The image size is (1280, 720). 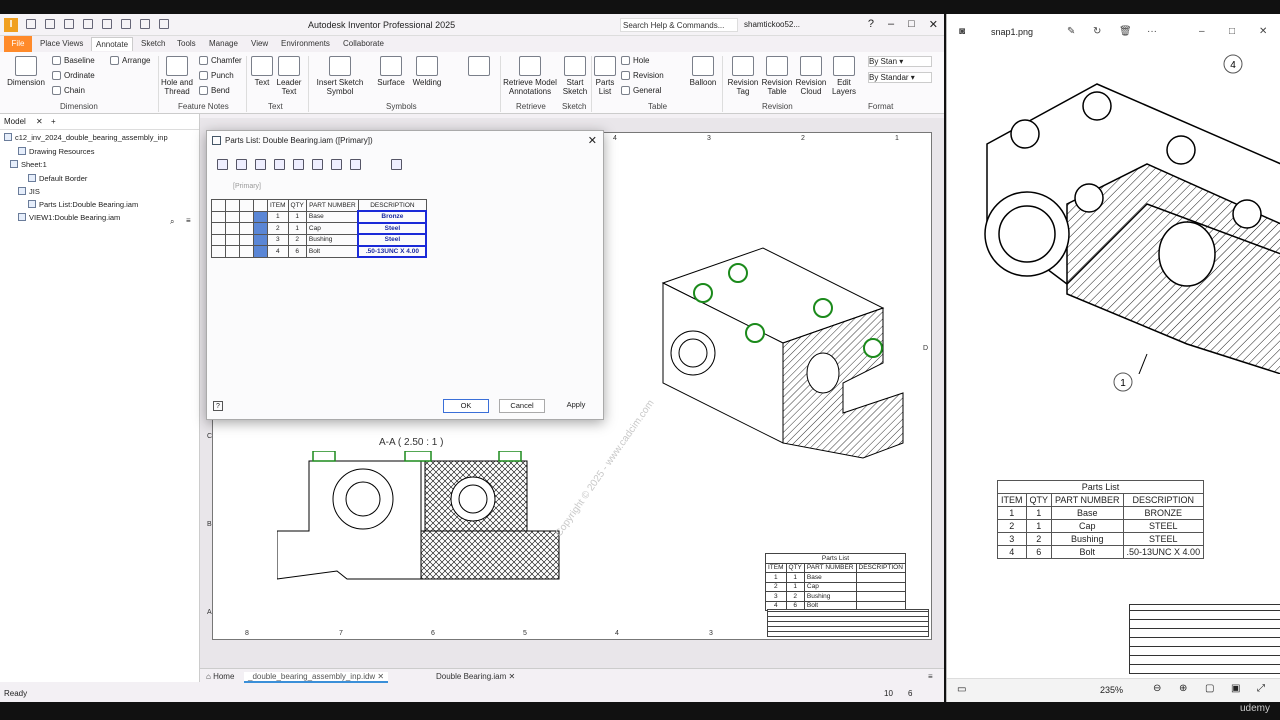 What do you see at coordinates (332, 205) in the screenshot?
I see `col-part-number: PART NUMBER` at bounding box center [332, 205].